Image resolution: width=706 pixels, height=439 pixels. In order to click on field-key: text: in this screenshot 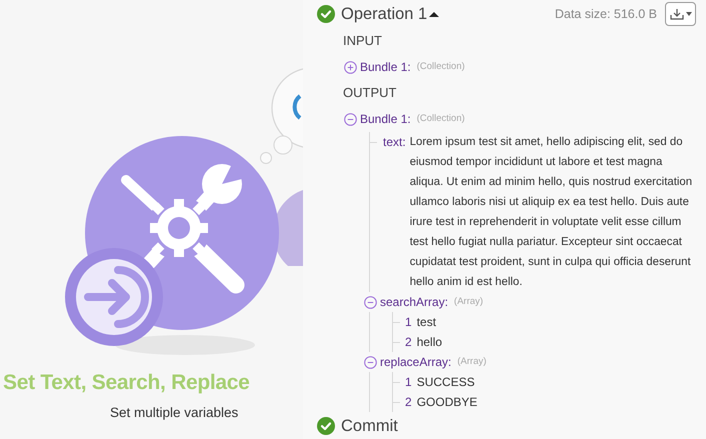, I will do `click(394, 212)`.